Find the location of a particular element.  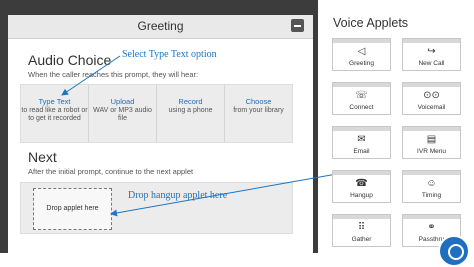

applet-connect: ☏ Connect is located at coordinates (361, 98).